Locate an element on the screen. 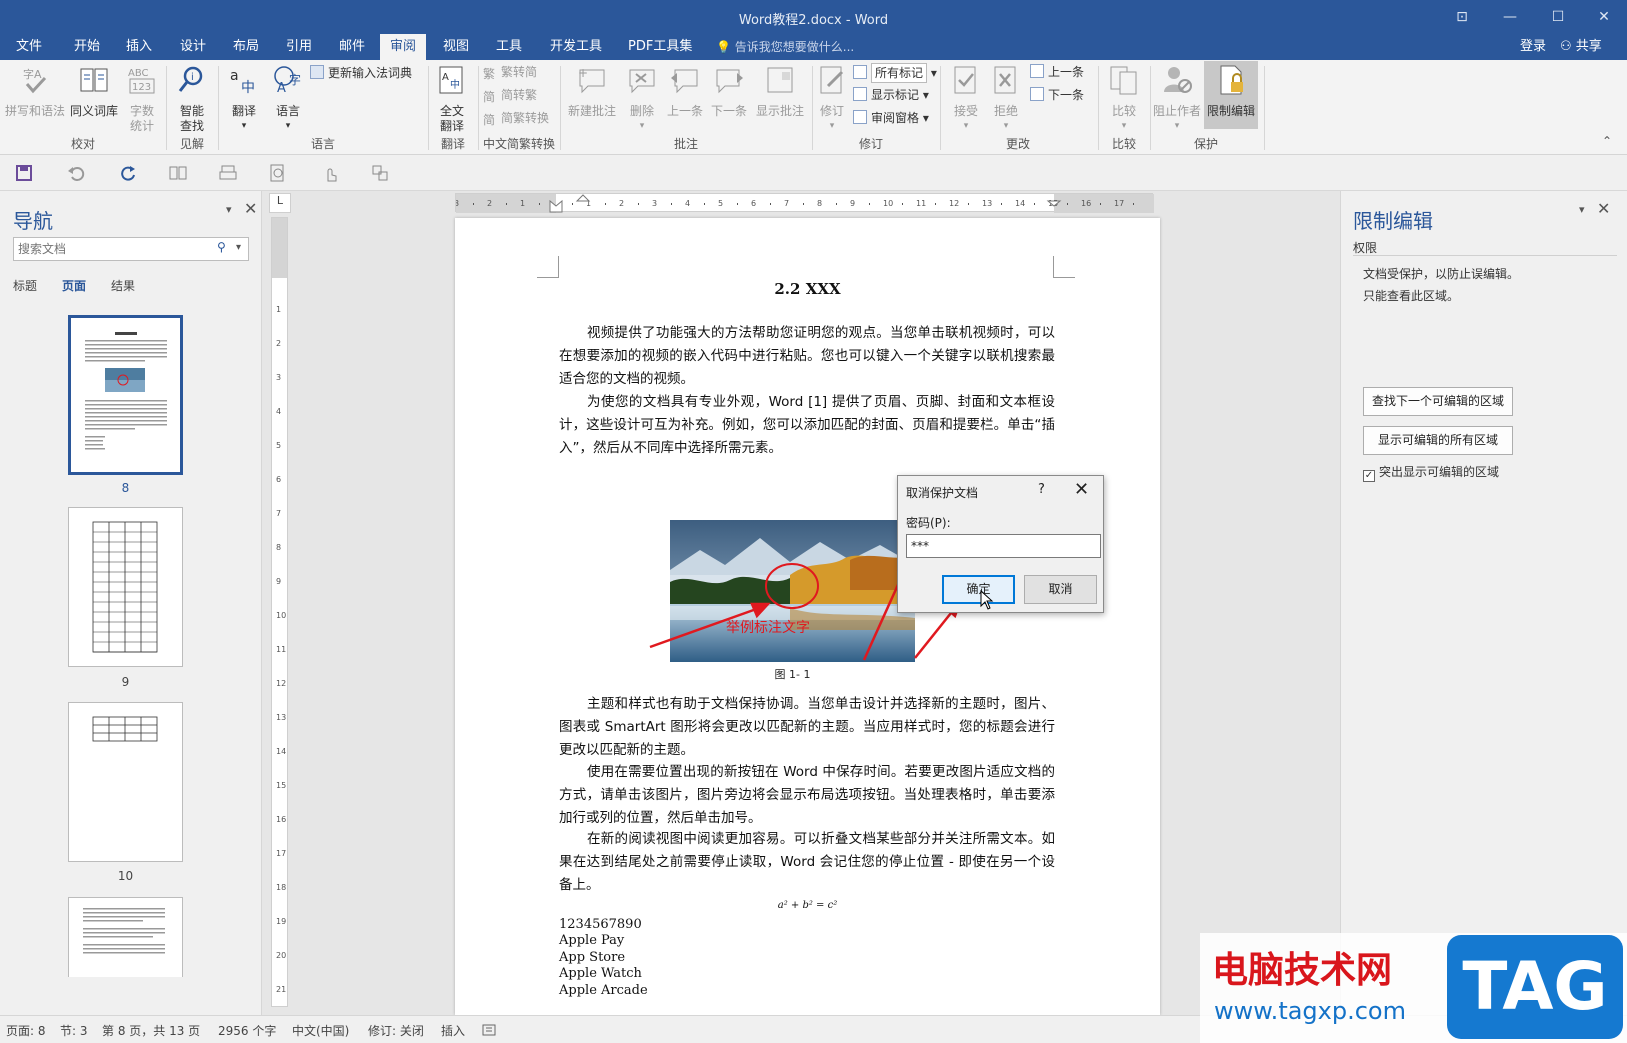 The height and width of the screenshot is (1043, 1627). nav-search-input is located at coordinates (109, 249).